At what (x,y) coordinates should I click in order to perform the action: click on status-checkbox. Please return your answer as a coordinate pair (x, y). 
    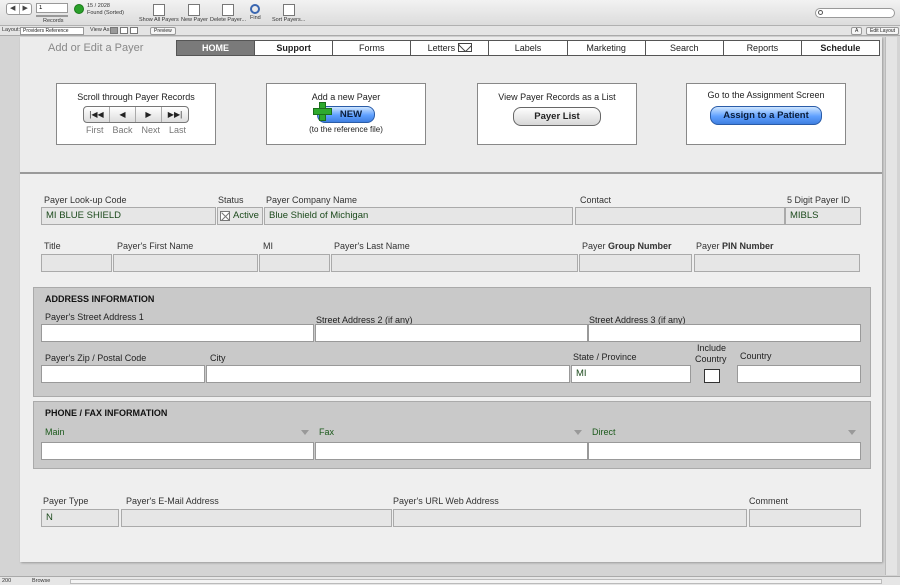
    Looking at the image, I should click on (225, 216).